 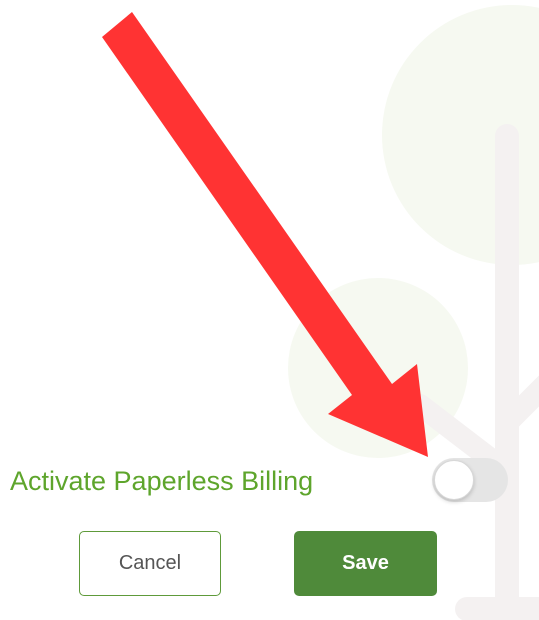 I want to click on toggle-knob, so click(x=454, y=480).